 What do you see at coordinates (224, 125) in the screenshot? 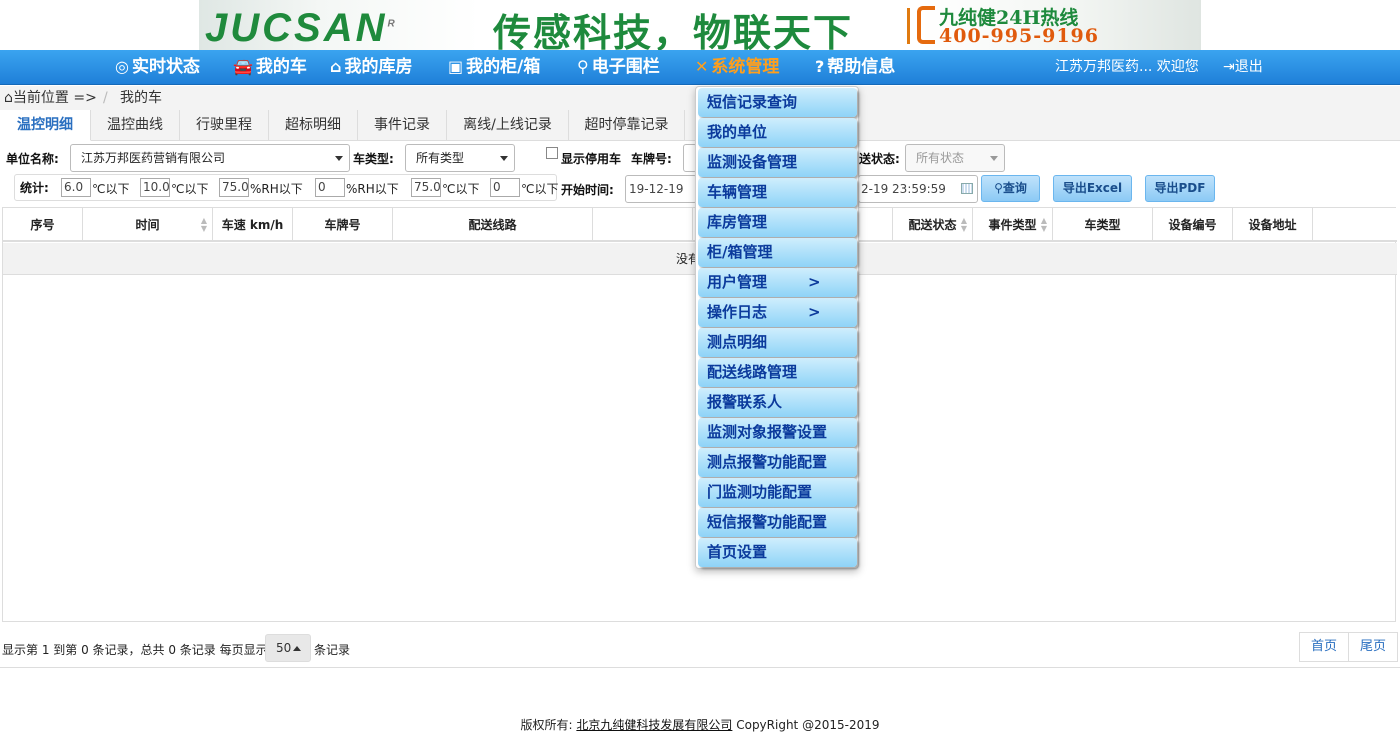
I see `tab-mileage: 行驶里程` at bounding box center [224, 125].